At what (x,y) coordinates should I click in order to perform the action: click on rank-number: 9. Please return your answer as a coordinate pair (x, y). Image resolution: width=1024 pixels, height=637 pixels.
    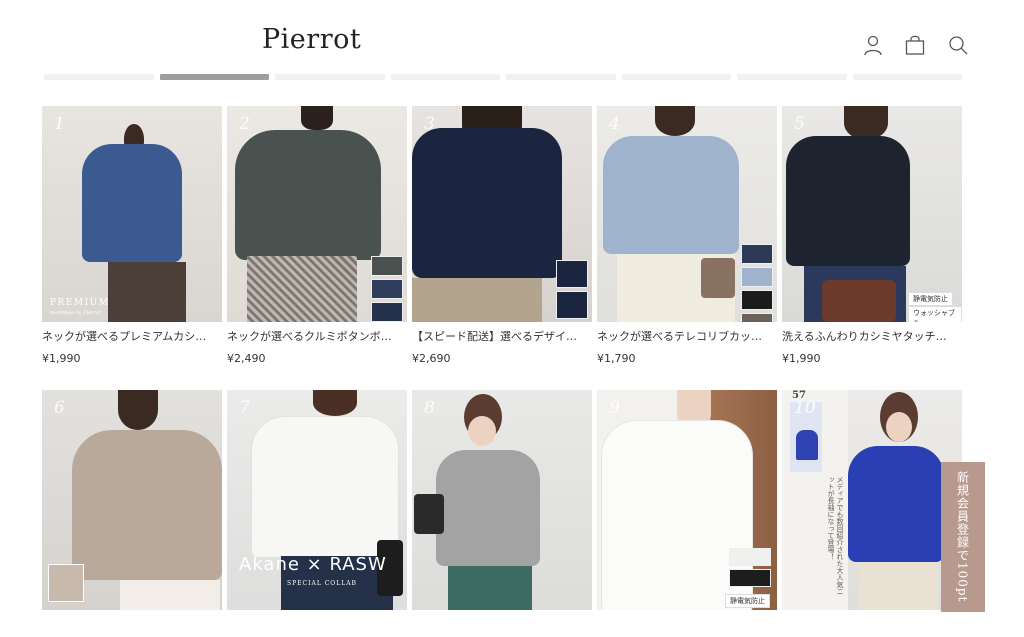
    Looking at the image, I should click on (614, 408).